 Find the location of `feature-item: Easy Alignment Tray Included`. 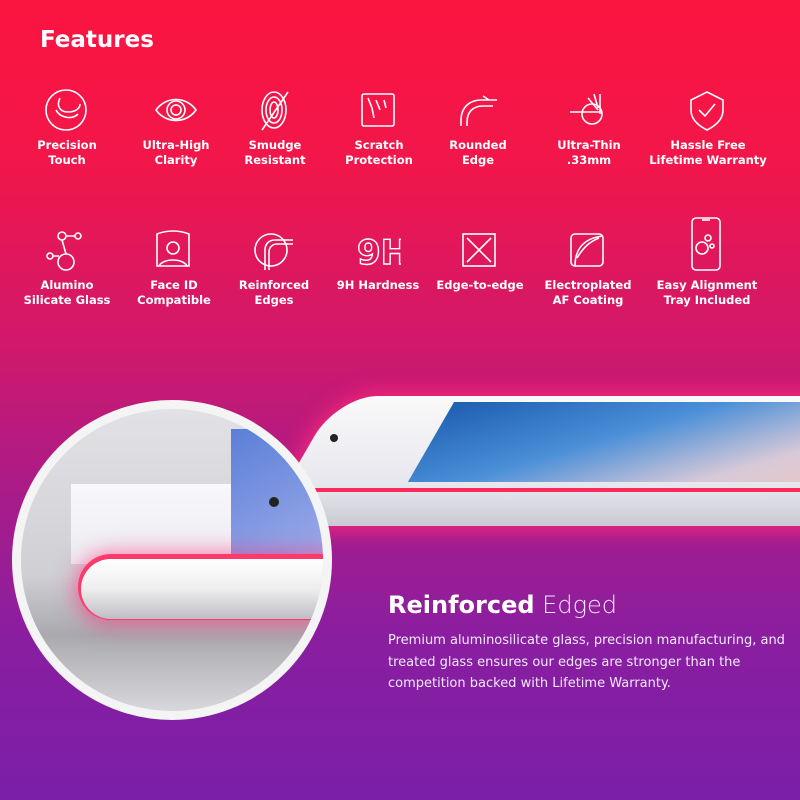

feature-item: Easy Alignment Tray Included is located at coordinates (707, 262).